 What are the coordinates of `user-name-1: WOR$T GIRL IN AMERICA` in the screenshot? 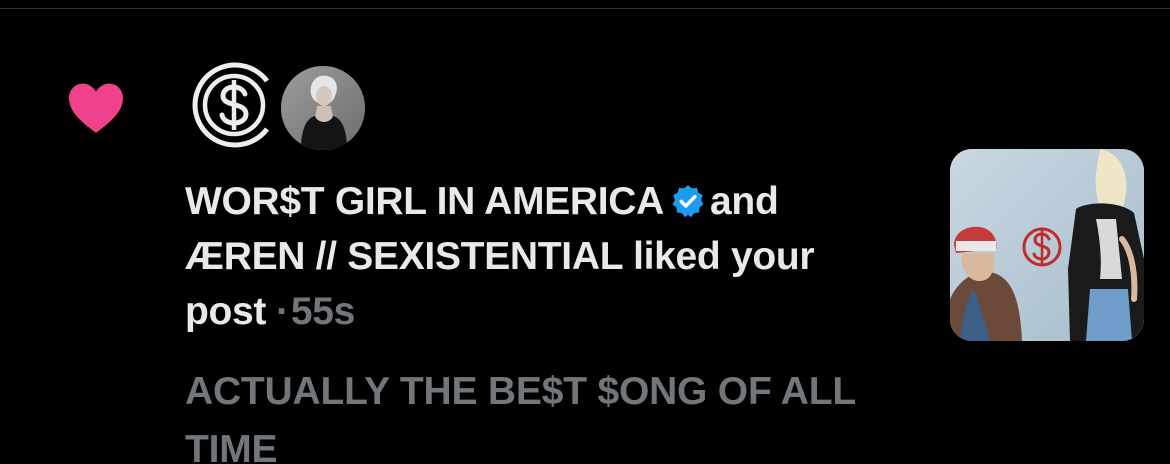 It's located at (424, 201).